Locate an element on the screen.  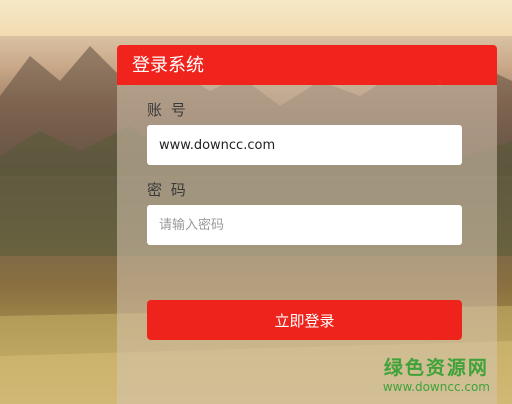
password-input is located at coordinates (304, 225).